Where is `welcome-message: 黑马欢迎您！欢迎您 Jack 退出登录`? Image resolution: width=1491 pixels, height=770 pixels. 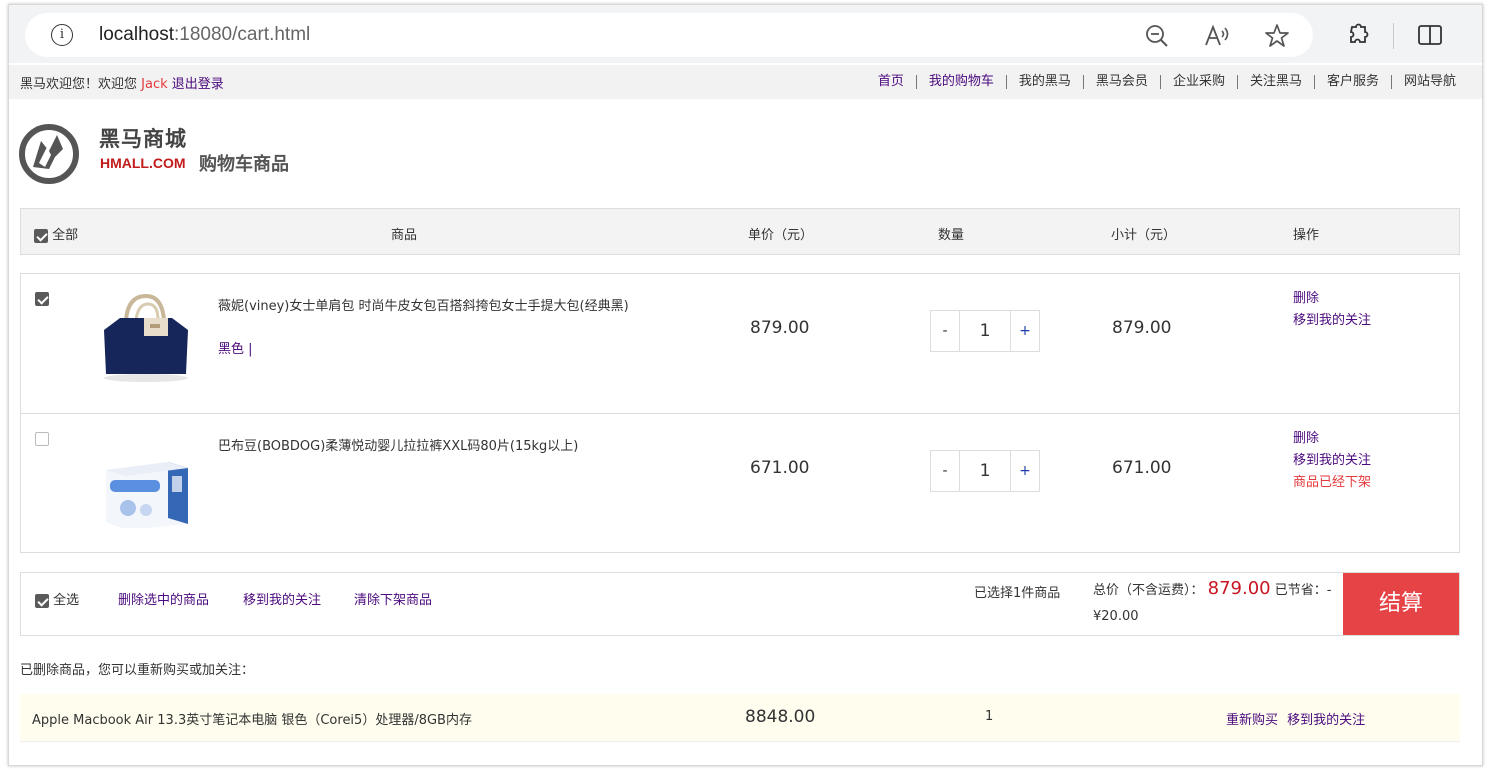
welcome-message: 黑马欢迎您！欢迎您 Jack 退出登录 is located at coordinates (122, 82).